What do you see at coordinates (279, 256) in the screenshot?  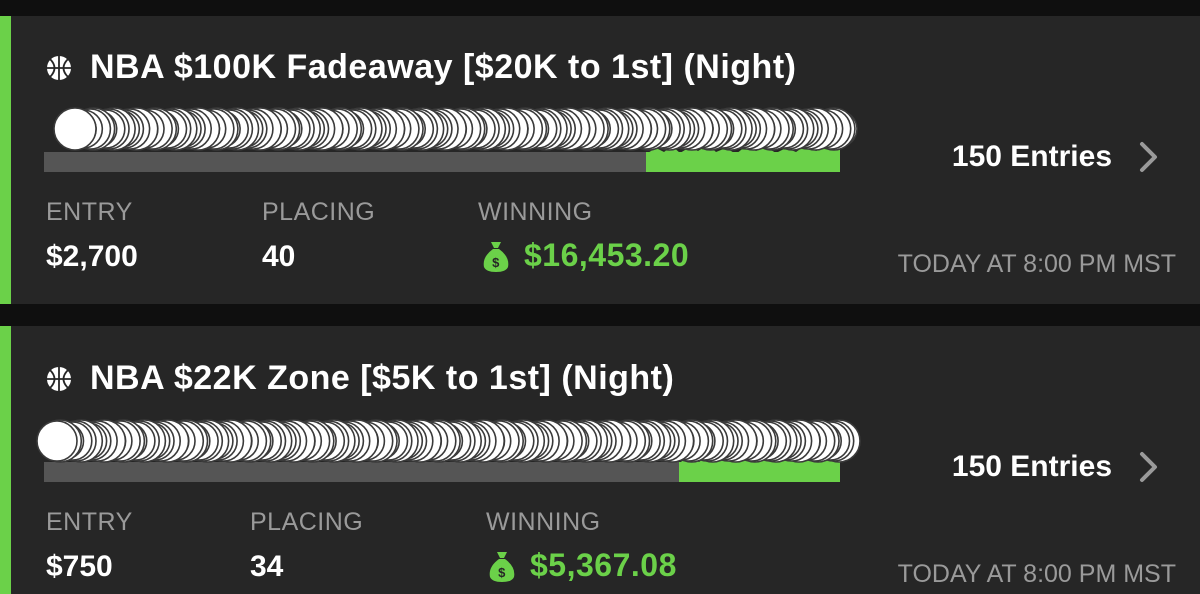 I see `placing-value: 40` at bounding box center [279, 256].